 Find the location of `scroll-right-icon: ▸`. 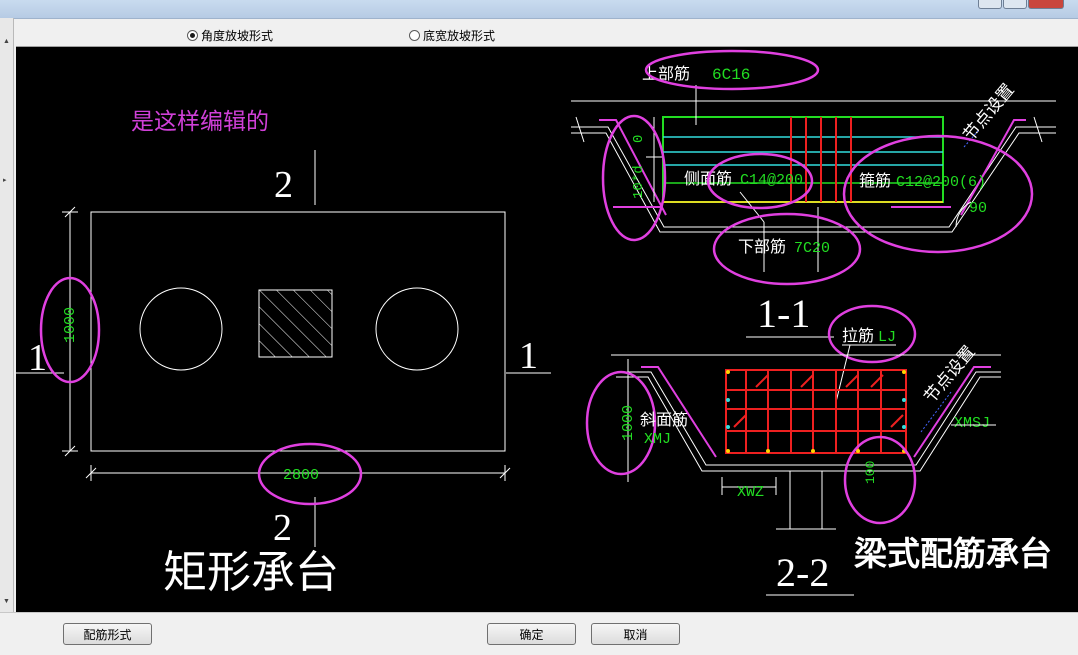

scroll-right-icon: ▸ is located at coordinates (5, 180).